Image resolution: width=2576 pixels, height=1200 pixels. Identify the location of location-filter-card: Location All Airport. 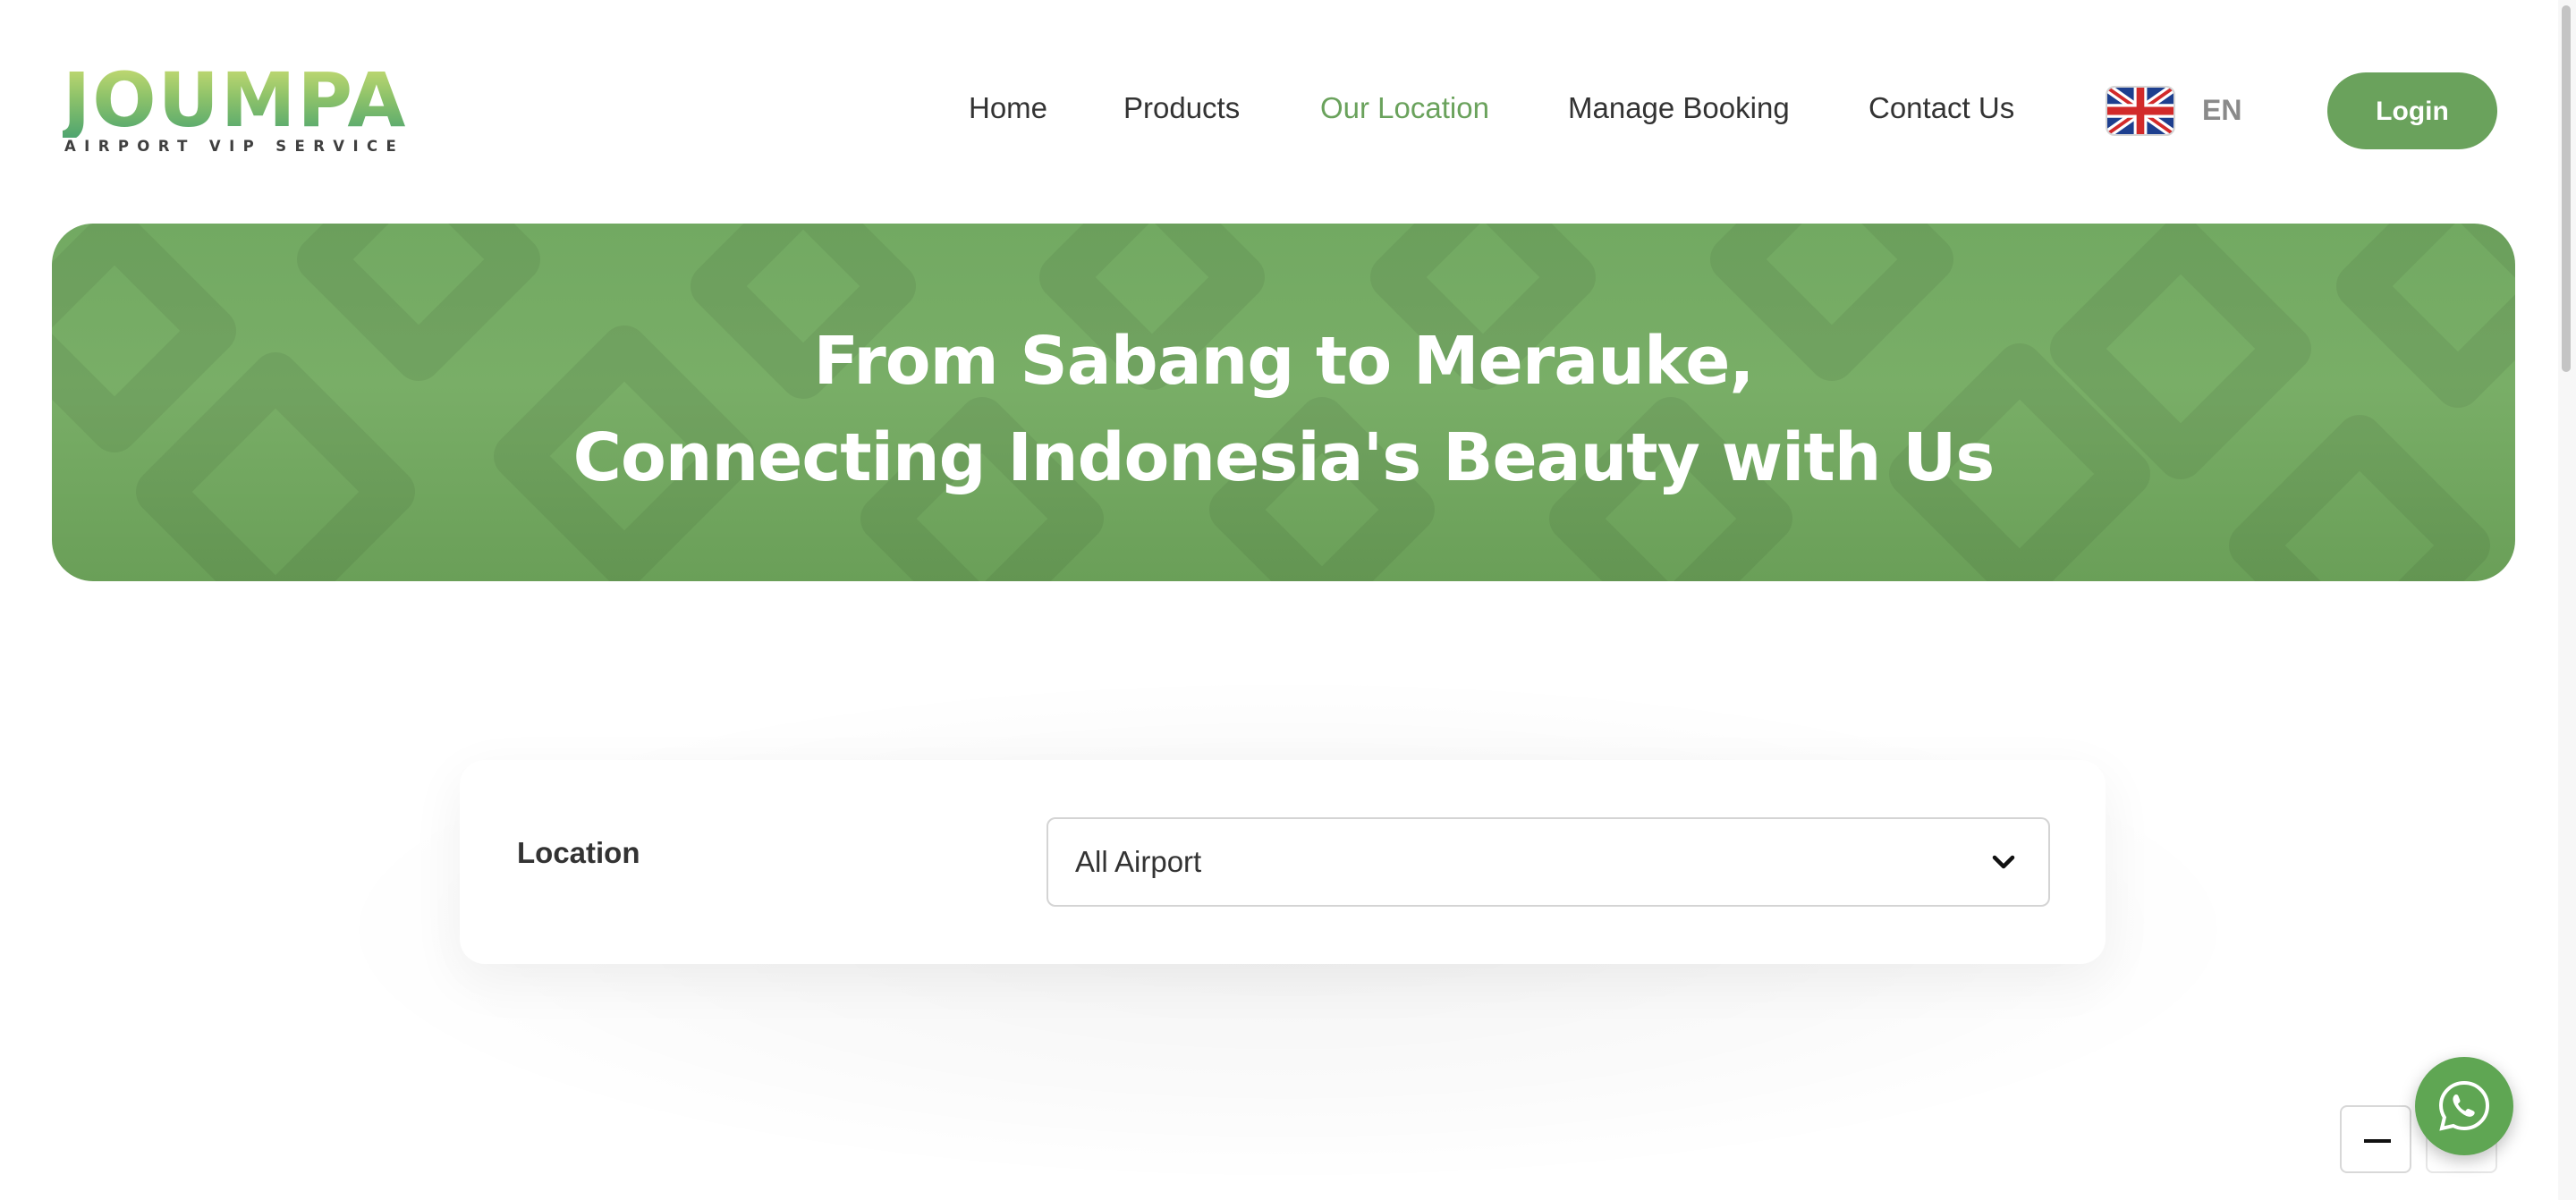
(1283, 862).